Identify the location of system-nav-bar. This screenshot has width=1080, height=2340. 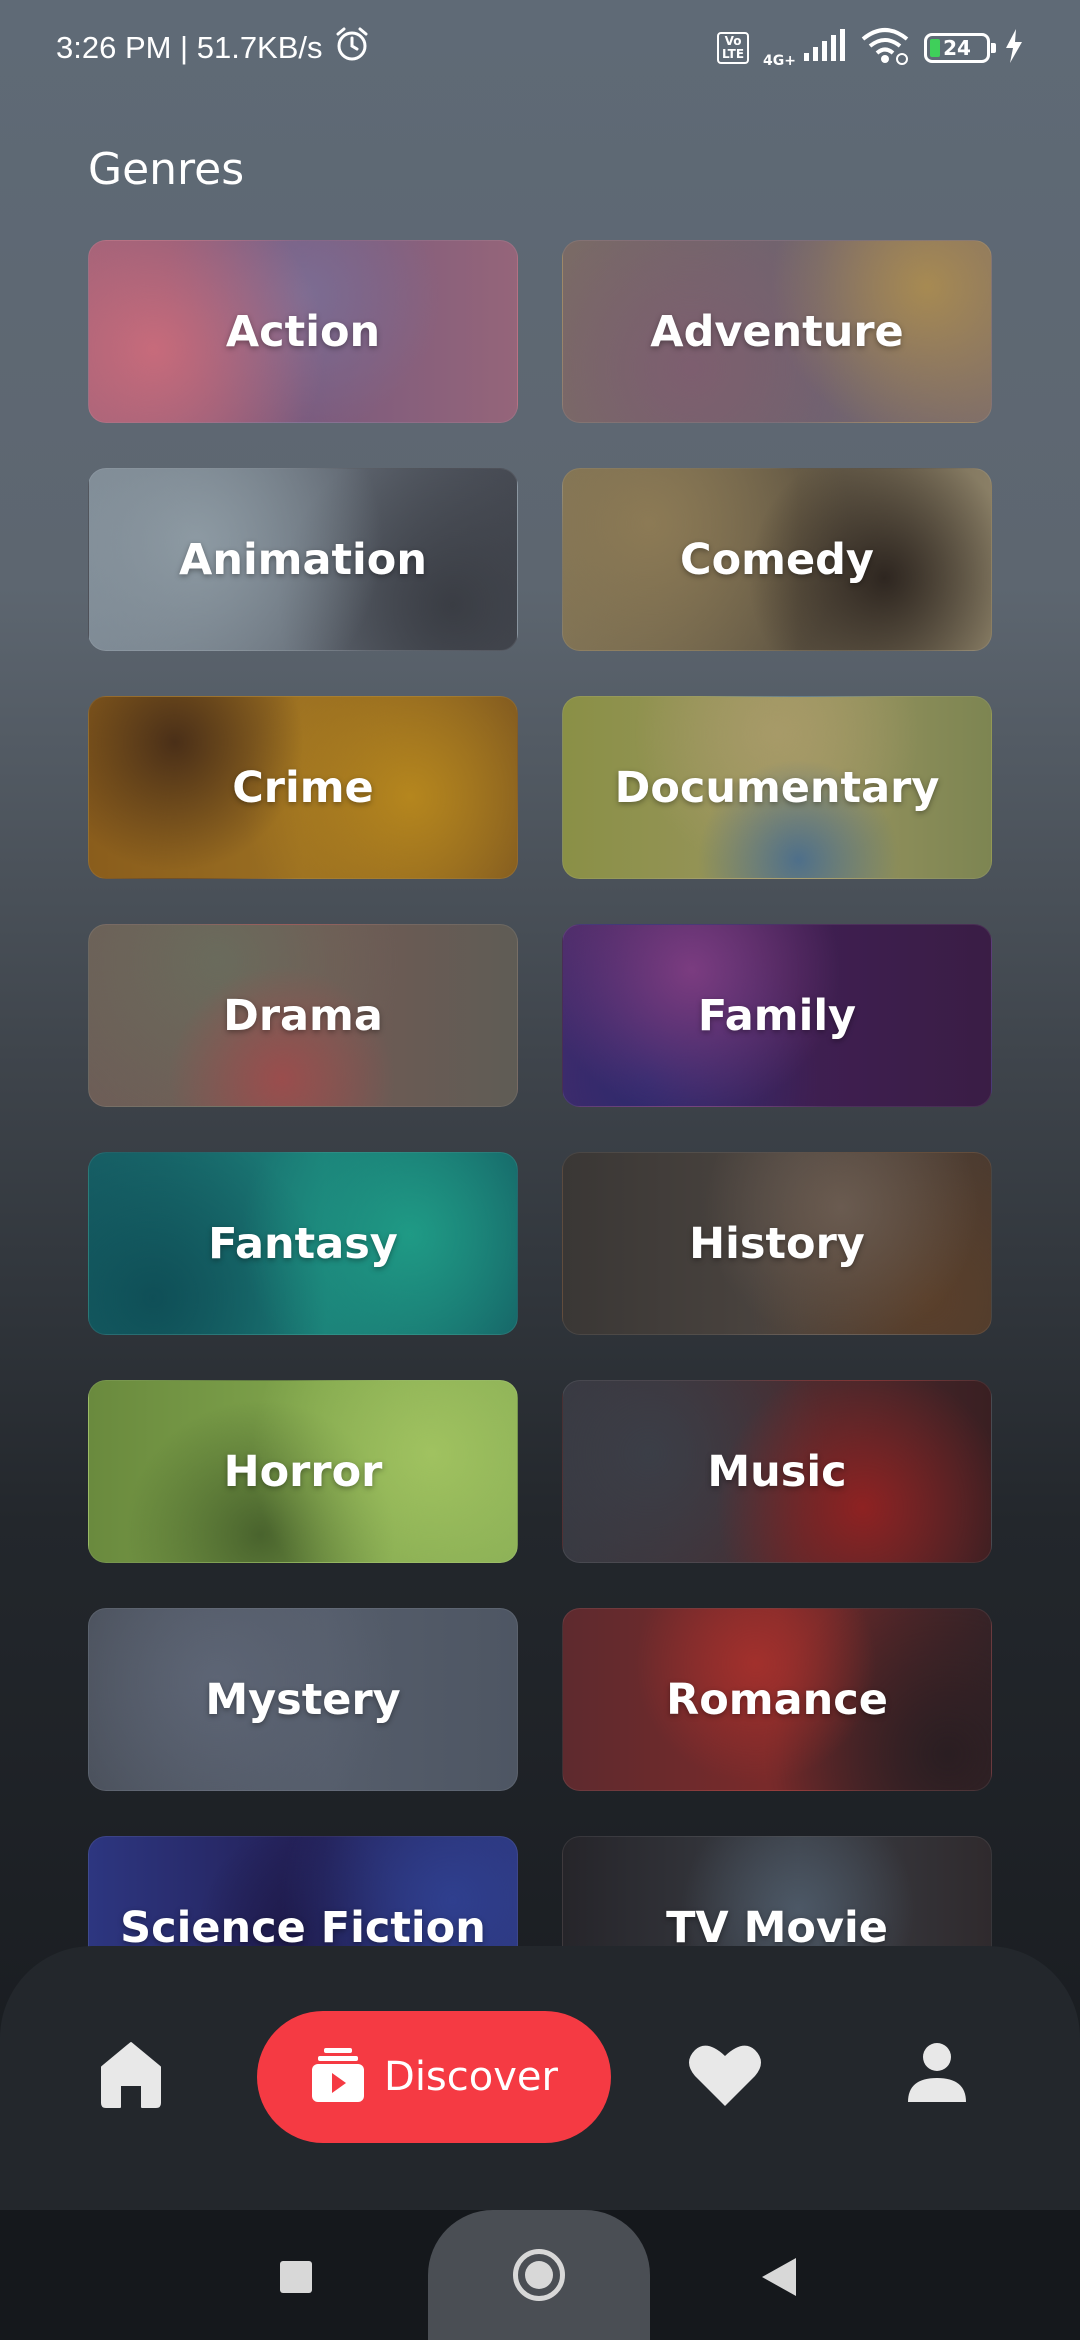
(540, 2275).